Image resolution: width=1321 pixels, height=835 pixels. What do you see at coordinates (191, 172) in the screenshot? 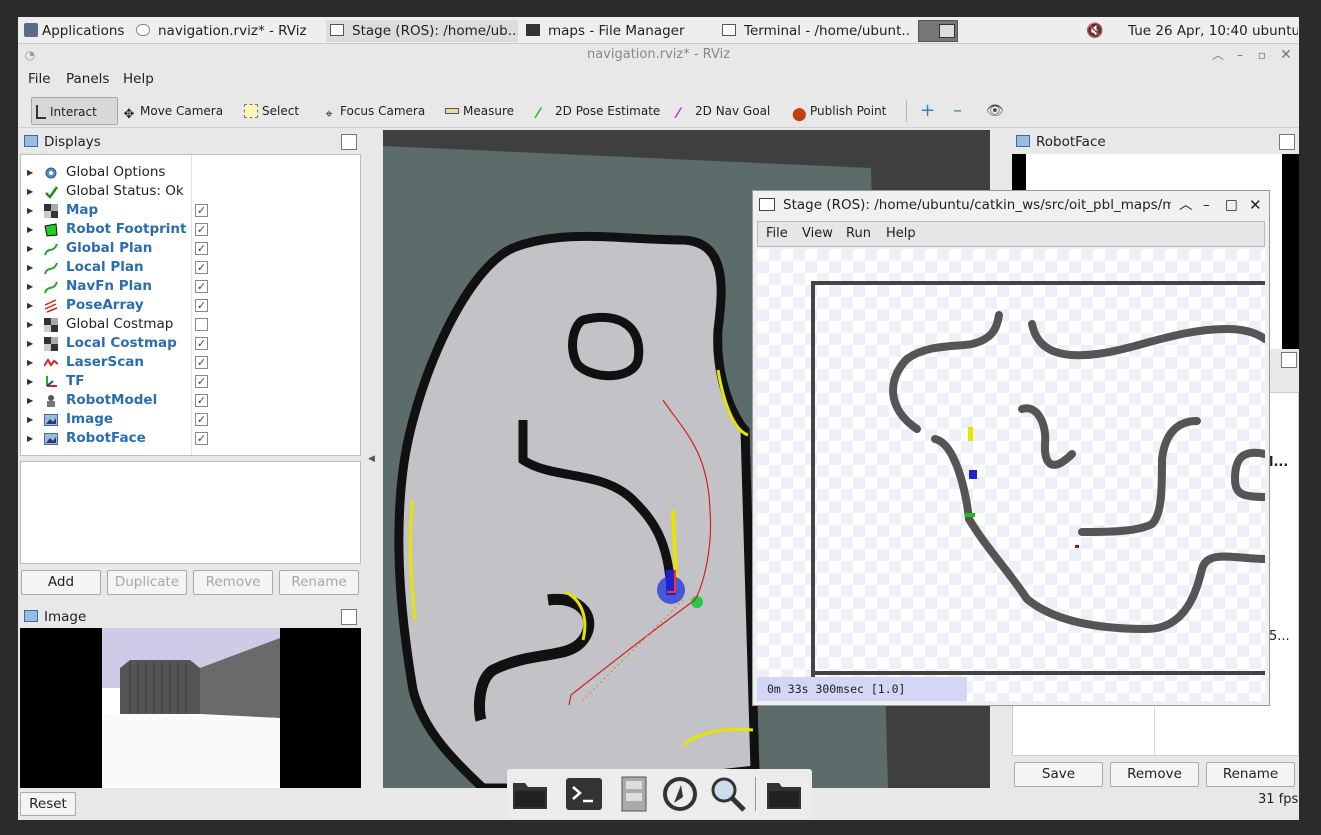
I see `display-row-global-options: ▶ Global Options` at bounding box center [191, 172].